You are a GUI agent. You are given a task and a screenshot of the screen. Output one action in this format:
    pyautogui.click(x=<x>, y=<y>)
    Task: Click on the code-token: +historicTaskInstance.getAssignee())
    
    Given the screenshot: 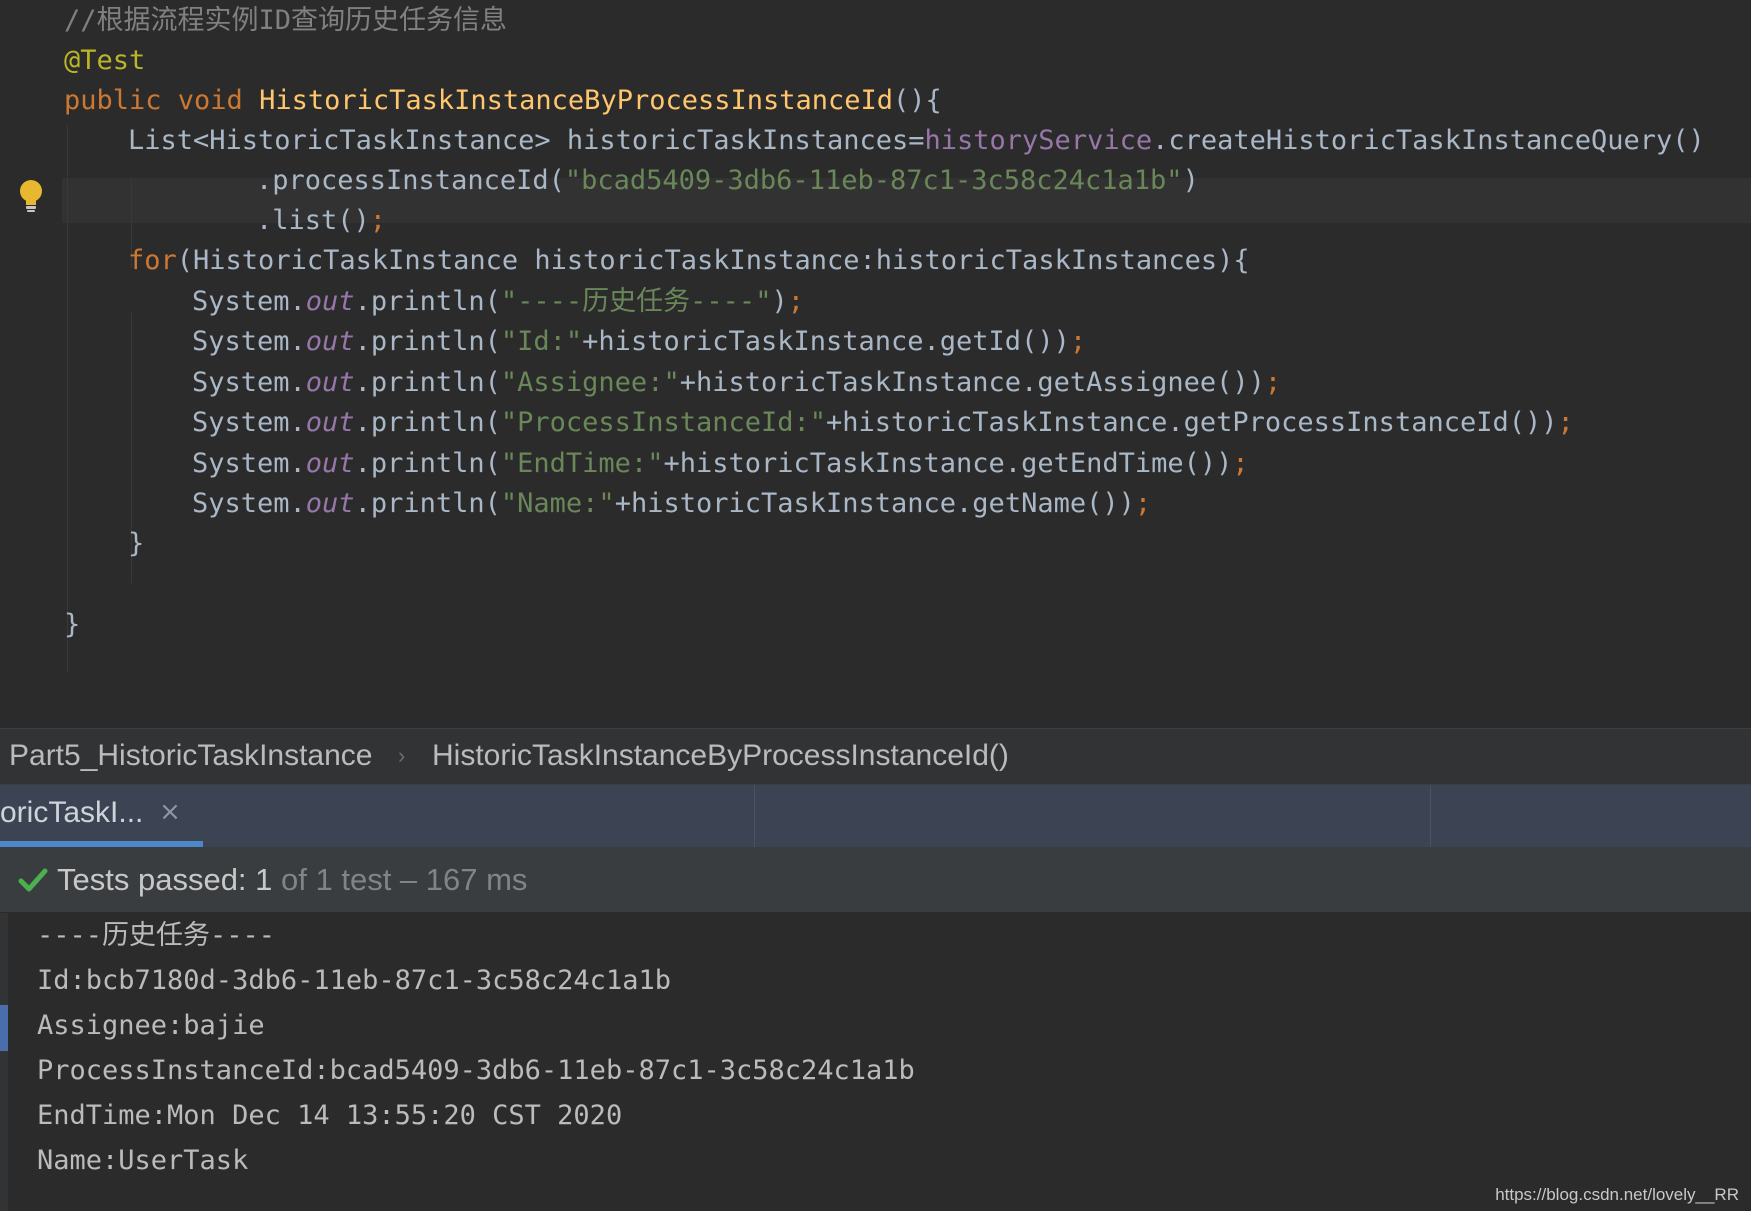 What is the action you would take?
    pyautogui.click(x=972, y=382)
    